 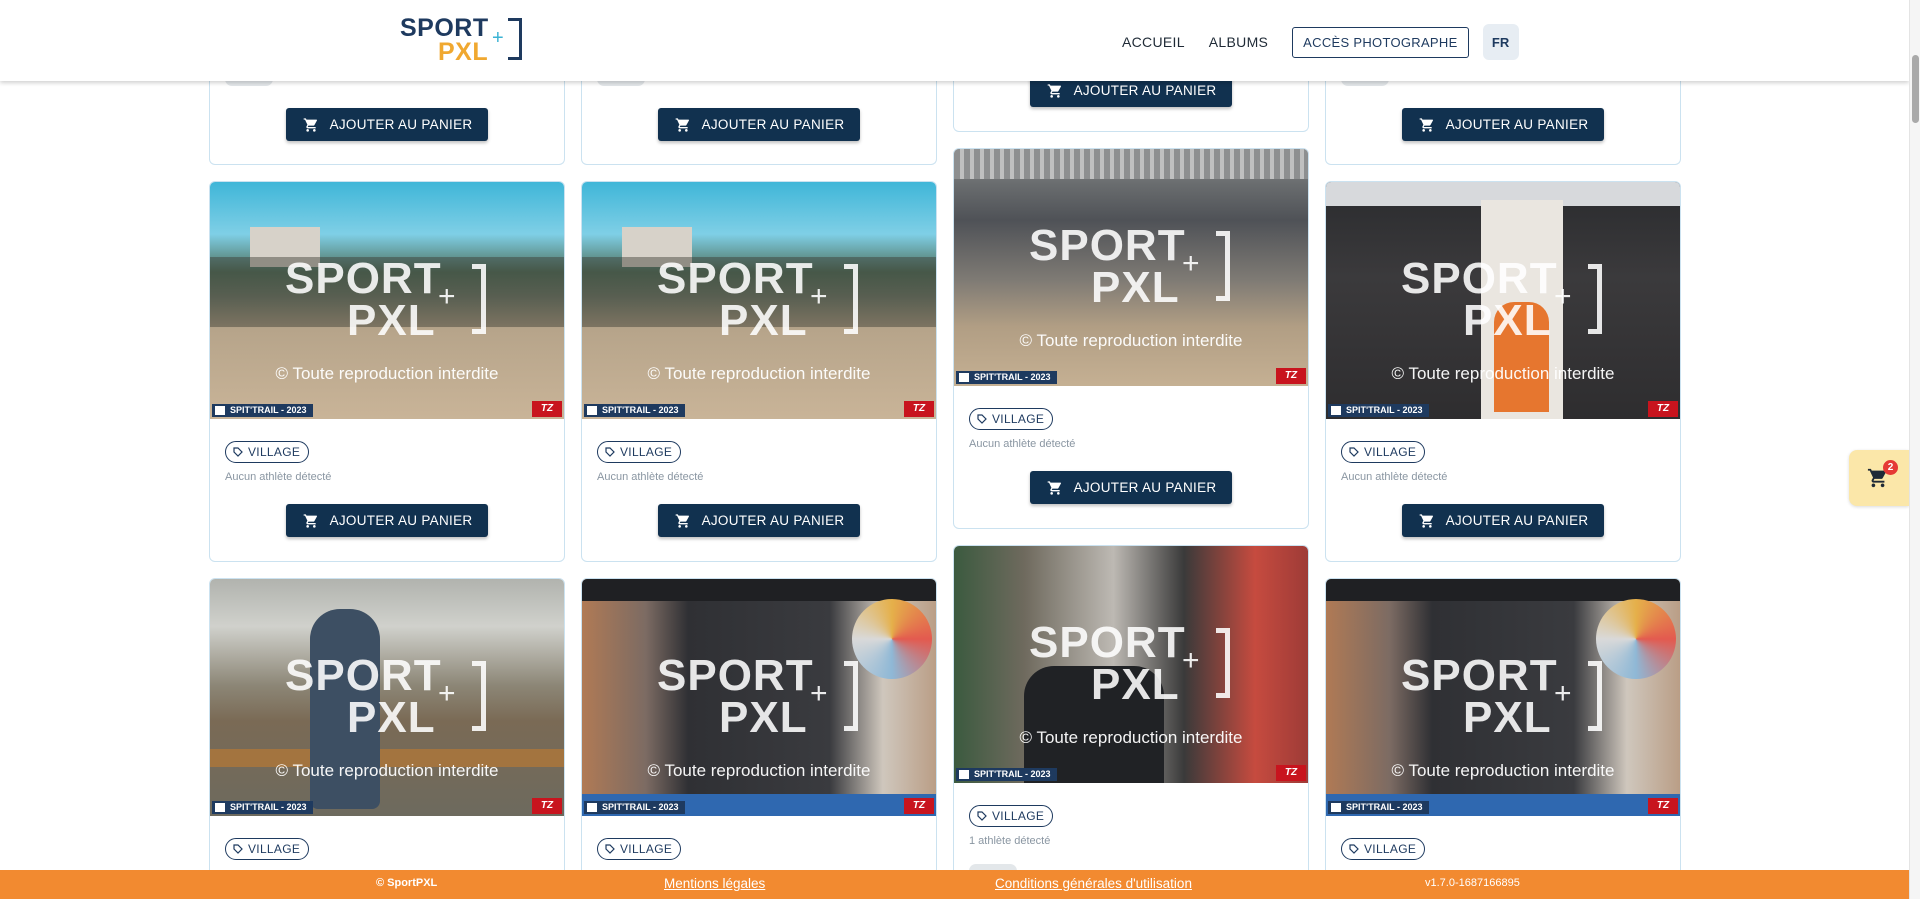 What do you see at coordinates (714, 883) in the screenshot?
I see `legal-notice-link: Mentions légales` at bounding box center [714, 883].